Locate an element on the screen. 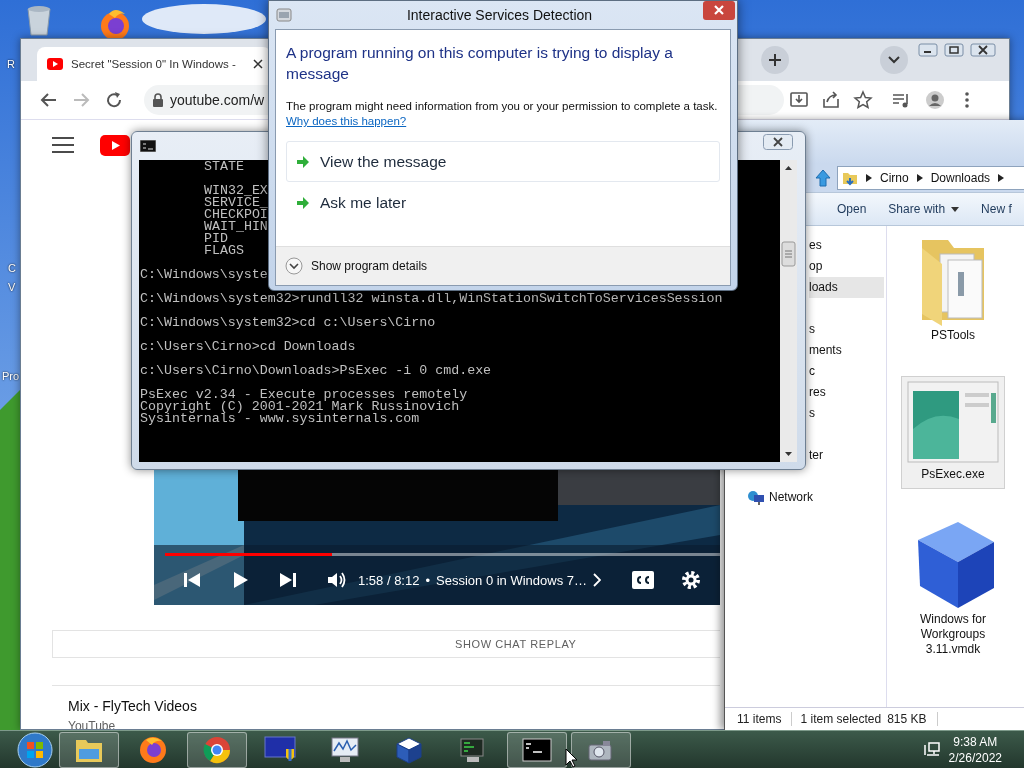 This screenshot has height=768, width=1024. reload-icon is located at coordinates (114, 100).